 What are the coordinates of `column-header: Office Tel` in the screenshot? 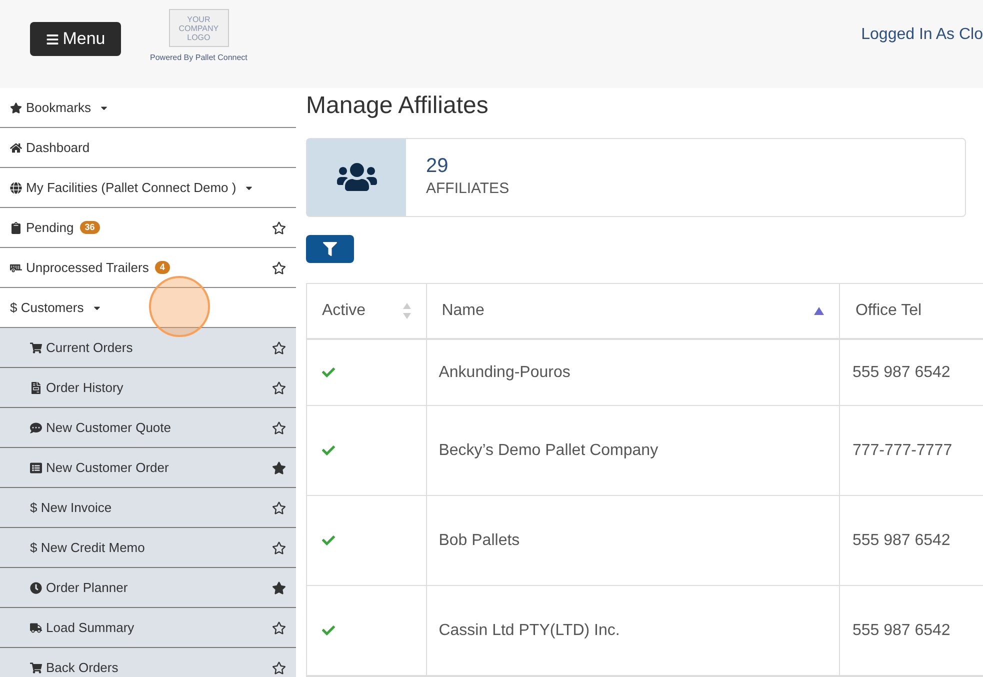 It's located at (911, 311).